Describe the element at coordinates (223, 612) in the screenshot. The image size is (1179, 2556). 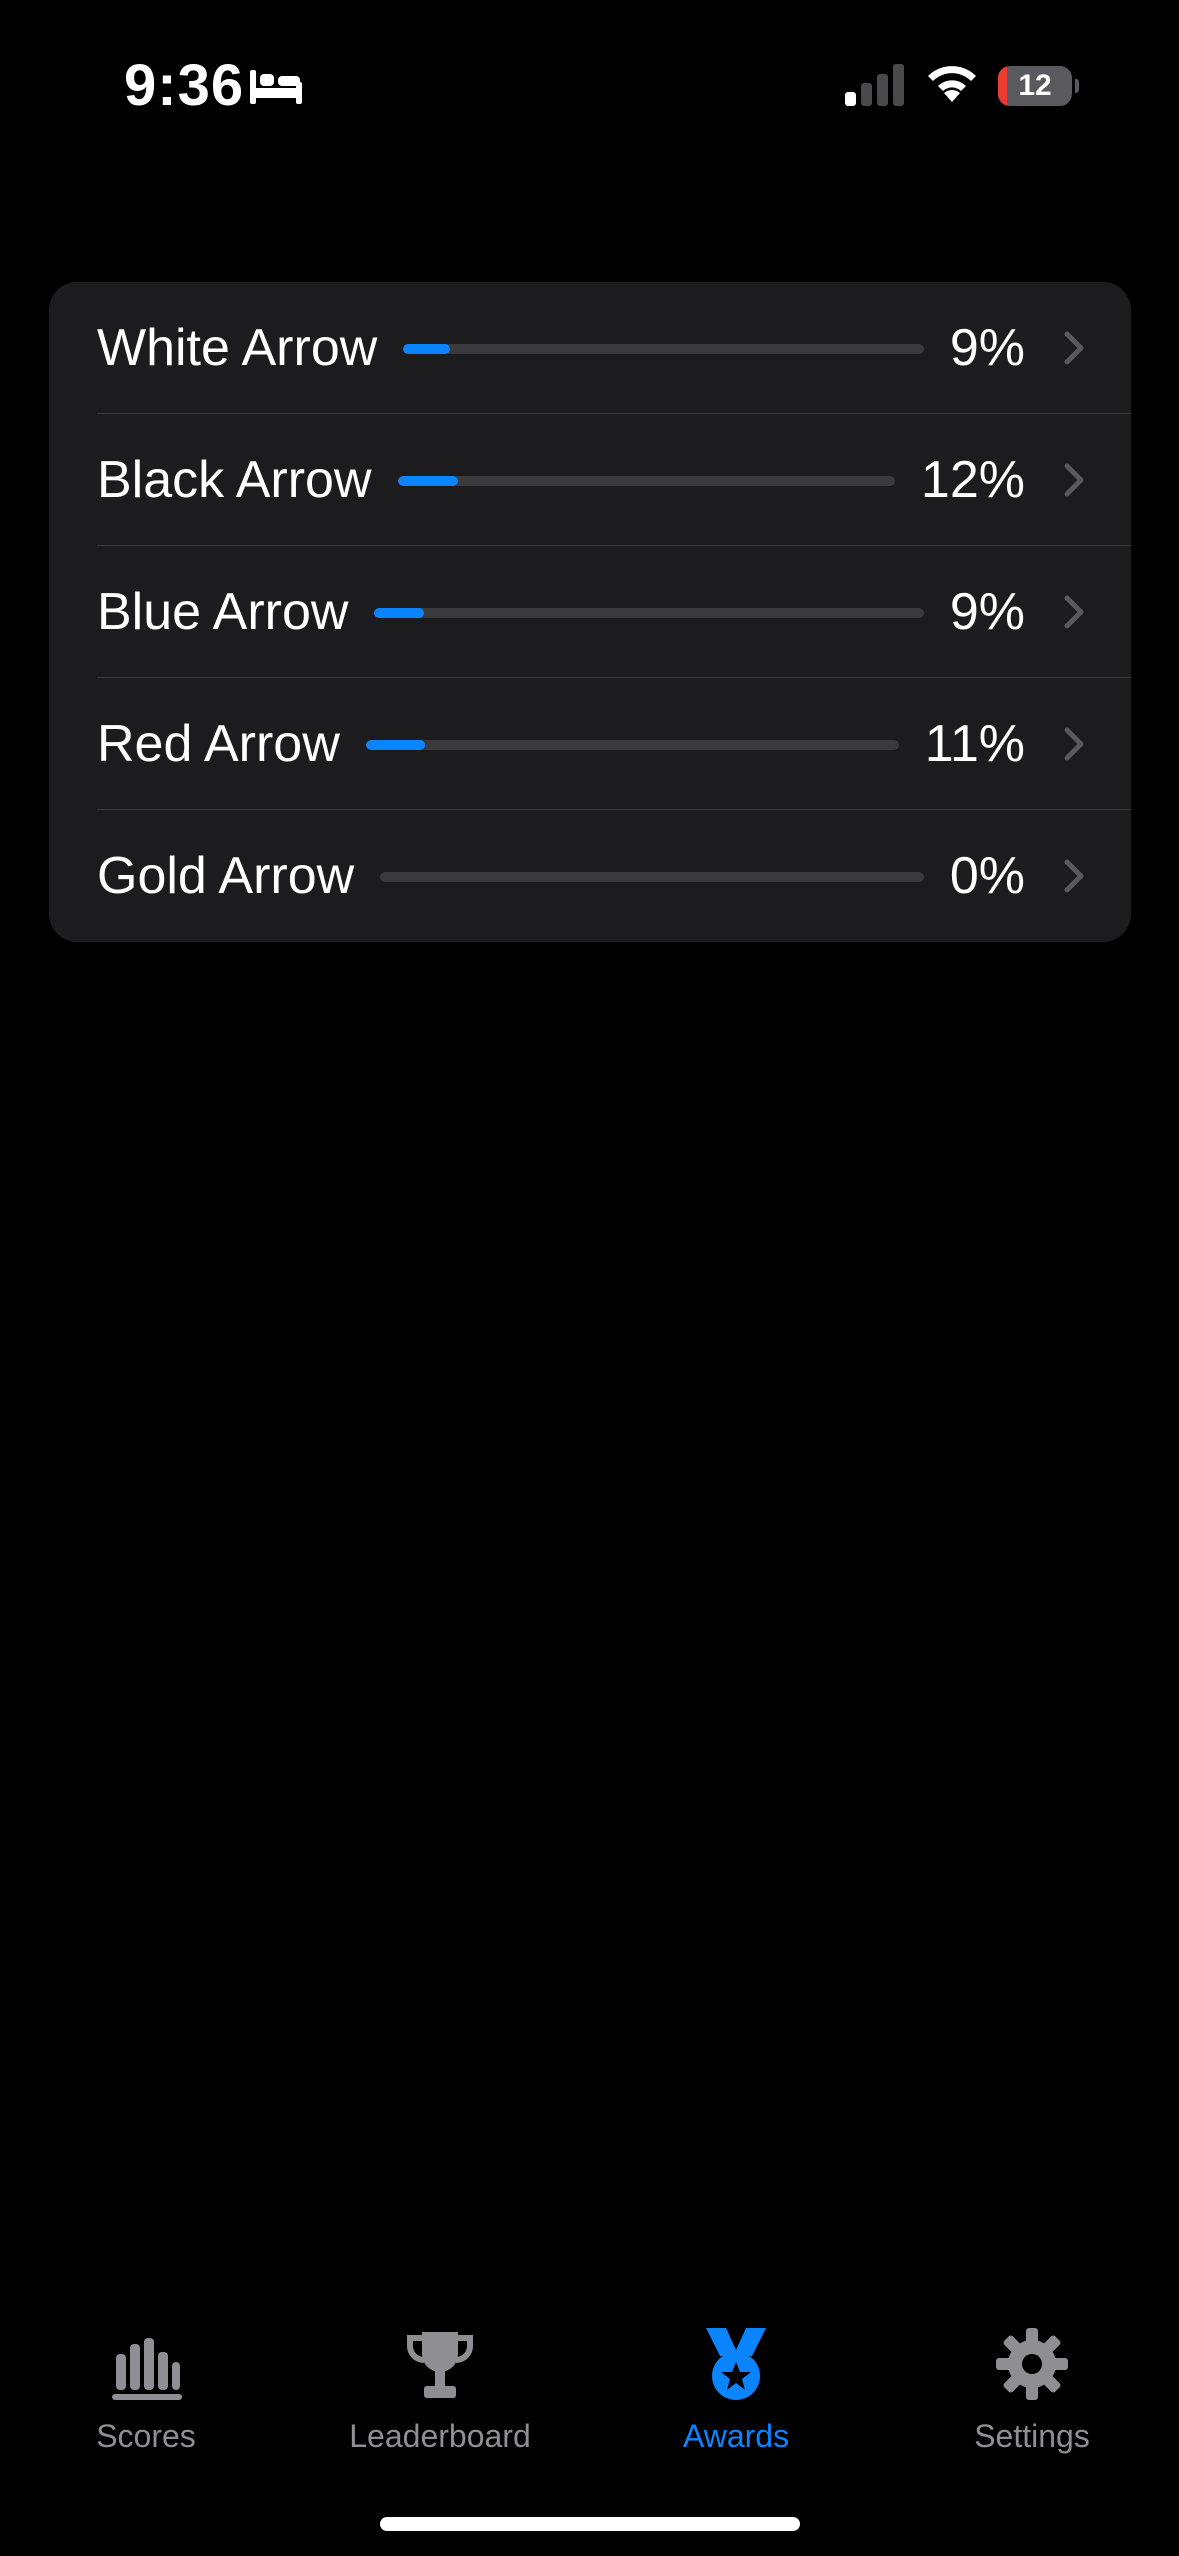
I see `award-label: Blue Arrow` at that location.